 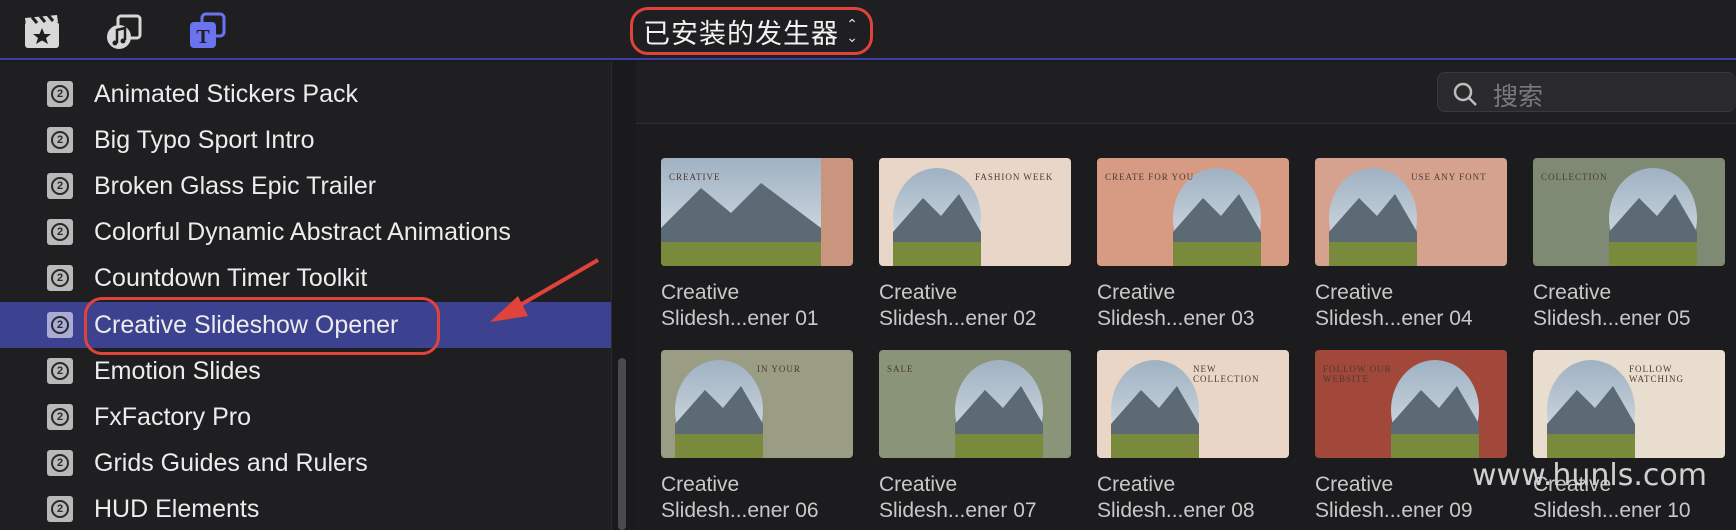 I want to click on sidebar-item-big-typo-sport-intro: 2 Big Typo Sport Intro, so click(x=305, y=140).